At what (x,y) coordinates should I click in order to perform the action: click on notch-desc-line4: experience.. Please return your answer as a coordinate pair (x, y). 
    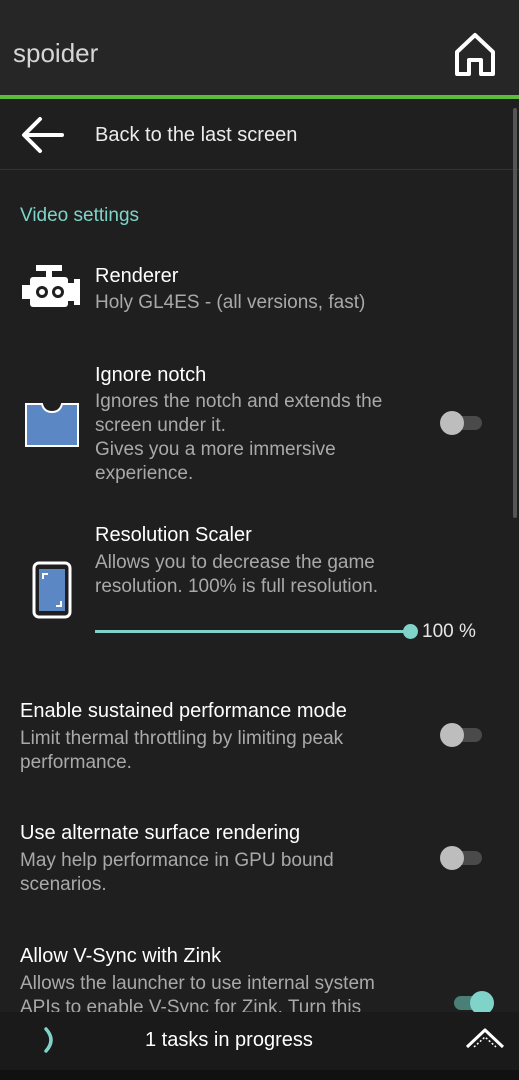
    Looking at the image, I should click on (144, 473).